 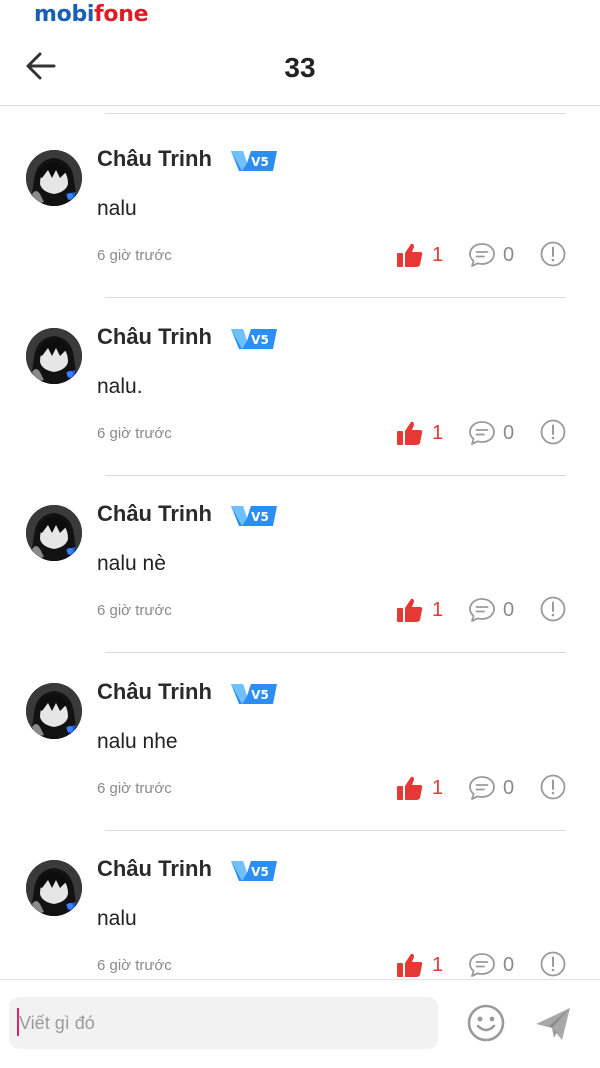 What do you see at coordinates (300, 900) in the screenshot?
I see `comment-item: Châu Trinh V5 nalu 6 giờ trước 1 0` at bounding box center [300, 900].